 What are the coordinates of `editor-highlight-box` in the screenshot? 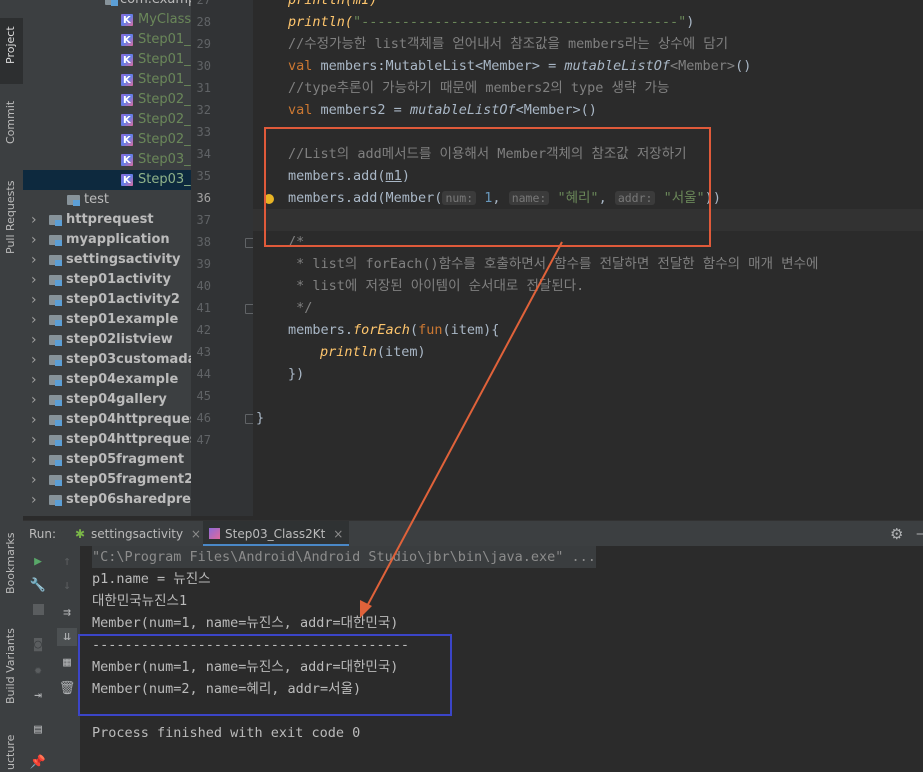 It's located at (487, 187).